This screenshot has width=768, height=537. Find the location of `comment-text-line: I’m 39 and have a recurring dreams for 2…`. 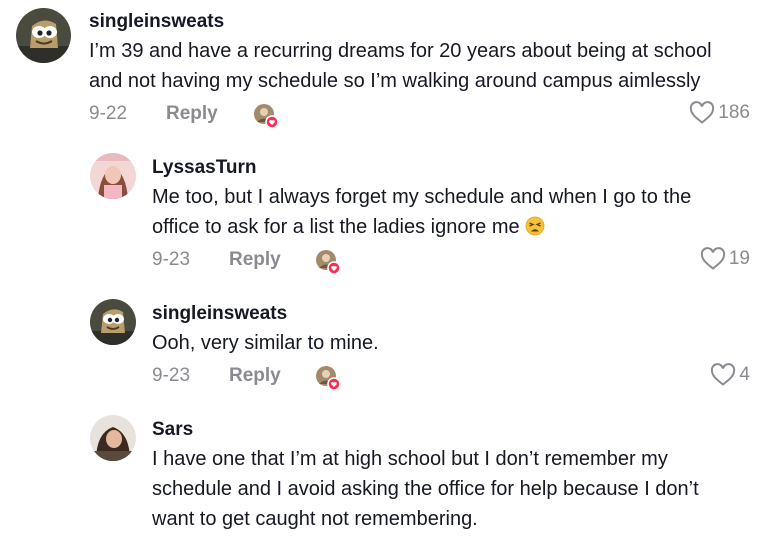

comment-text-line: I’m 39 and have a recurring dreams for 2… is located at coordinates (400, 51).